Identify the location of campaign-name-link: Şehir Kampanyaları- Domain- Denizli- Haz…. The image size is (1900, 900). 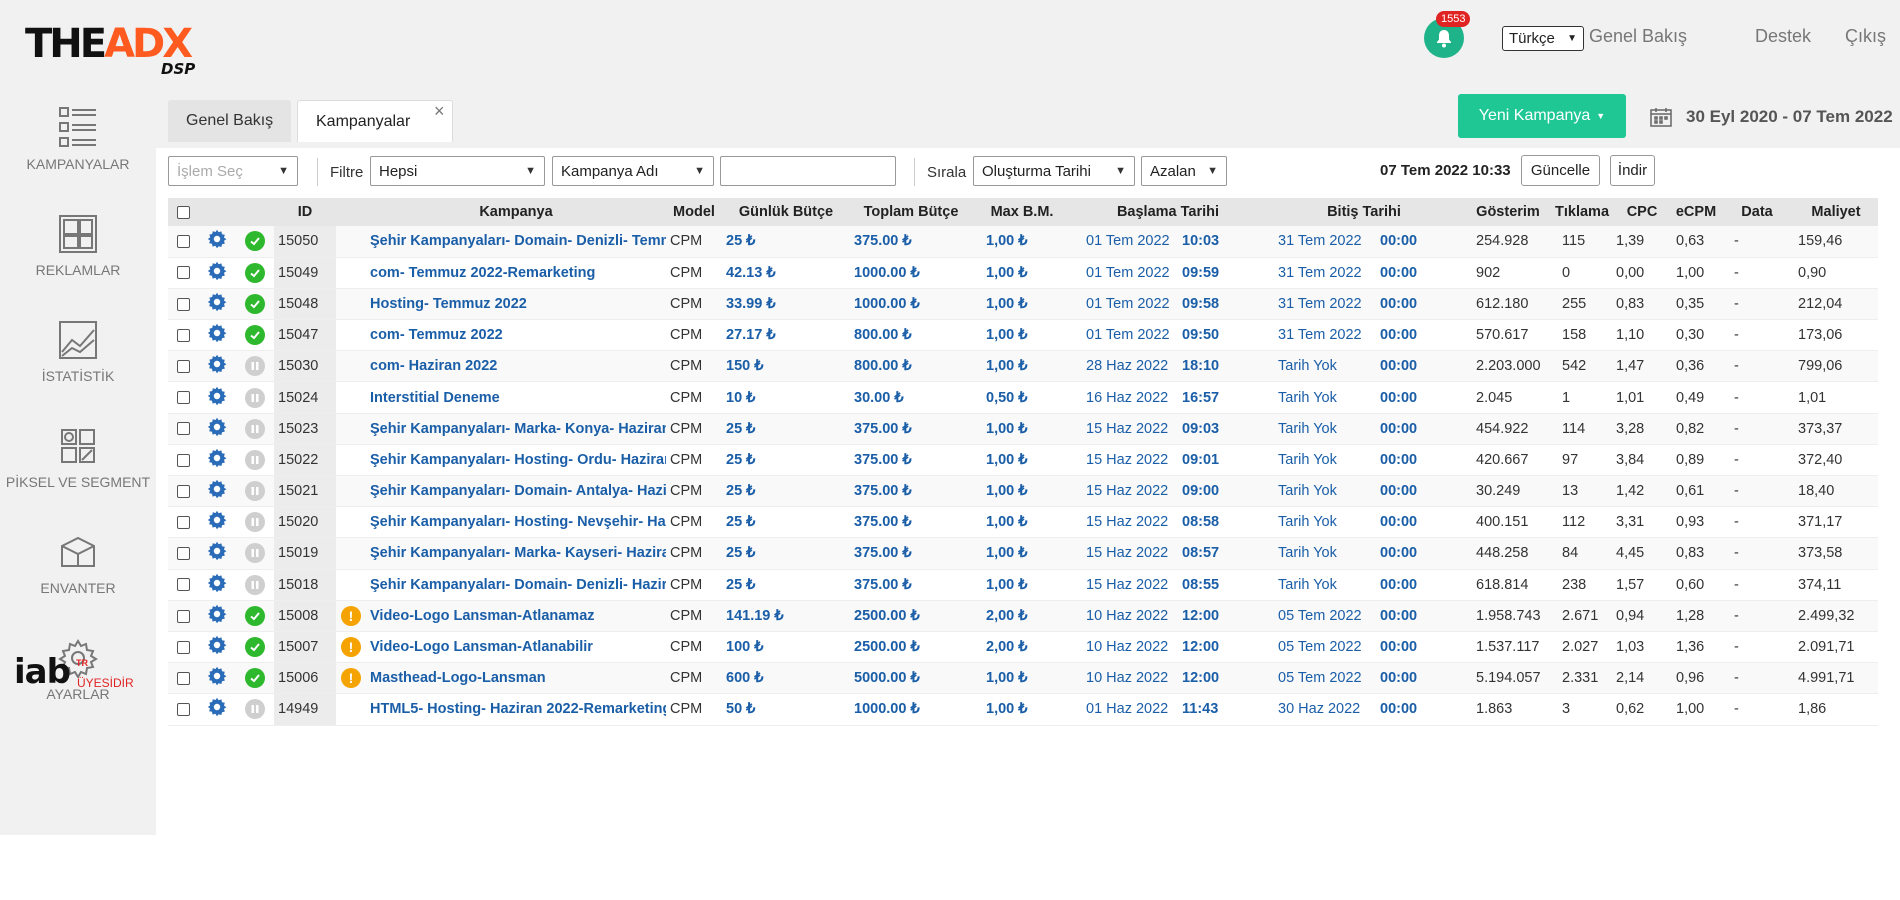
(516, 585).